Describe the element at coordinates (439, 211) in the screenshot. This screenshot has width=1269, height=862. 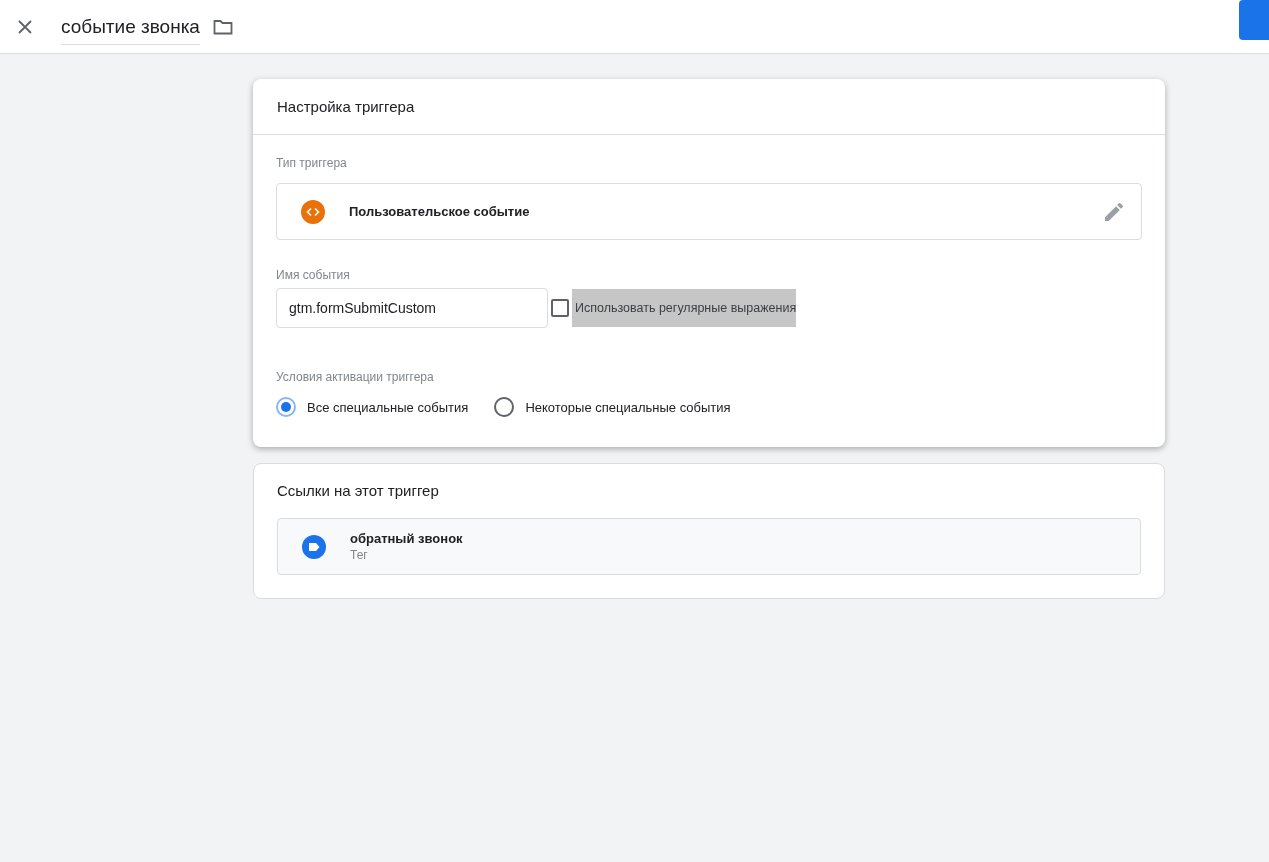
I see `trigger-type-name: Пользовательское событие` at that location.